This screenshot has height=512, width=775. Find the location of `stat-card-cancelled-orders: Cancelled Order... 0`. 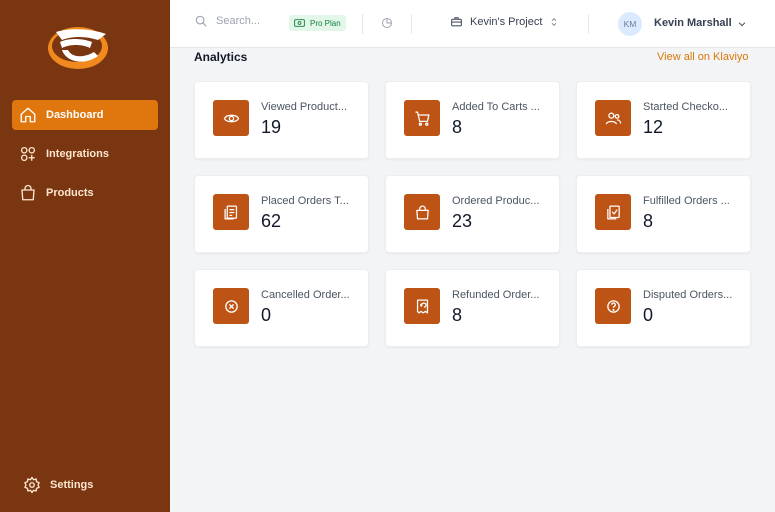

stat-card-cancelled-orders: Cancelled Order... 0 is located at coordinates (281, 308).